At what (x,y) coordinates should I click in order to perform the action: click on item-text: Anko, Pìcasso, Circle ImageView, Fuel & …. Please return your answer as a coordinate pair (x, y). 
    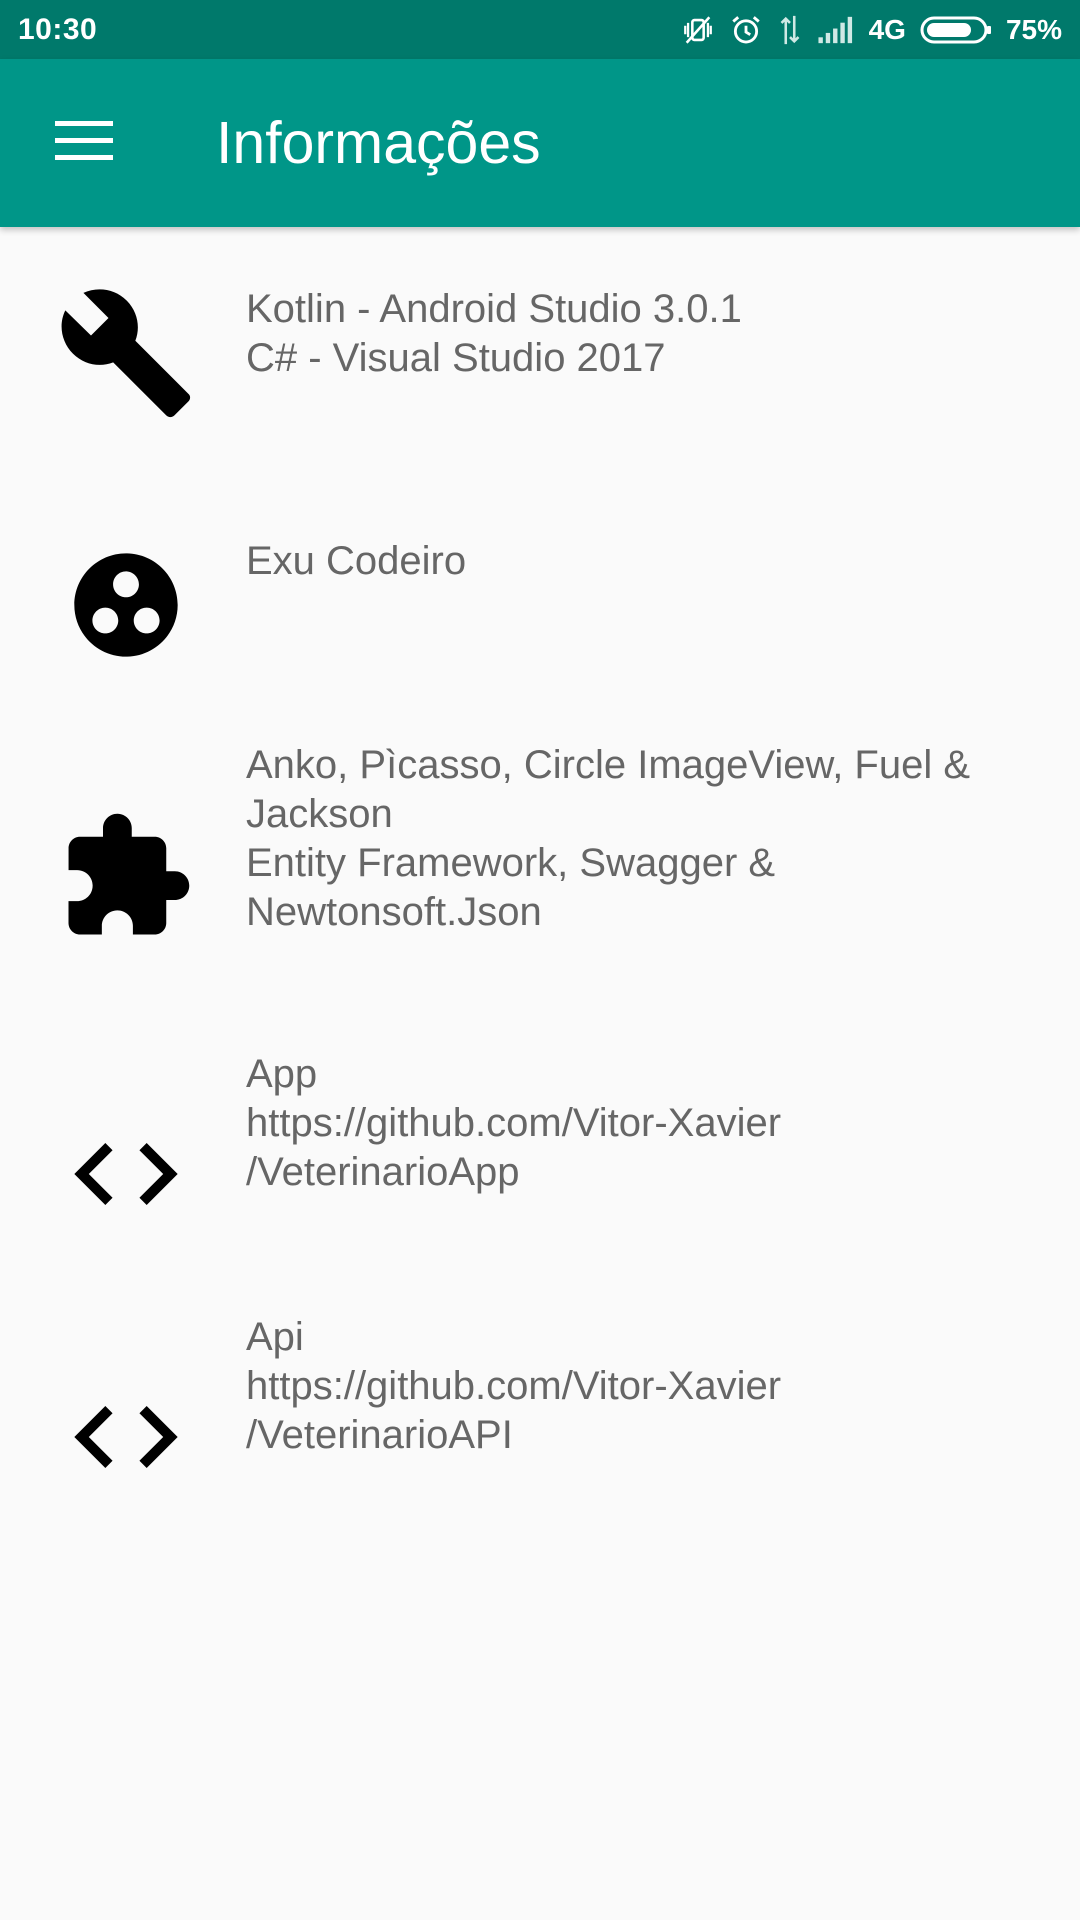
    Looking at the image, I should click on (641, 839).